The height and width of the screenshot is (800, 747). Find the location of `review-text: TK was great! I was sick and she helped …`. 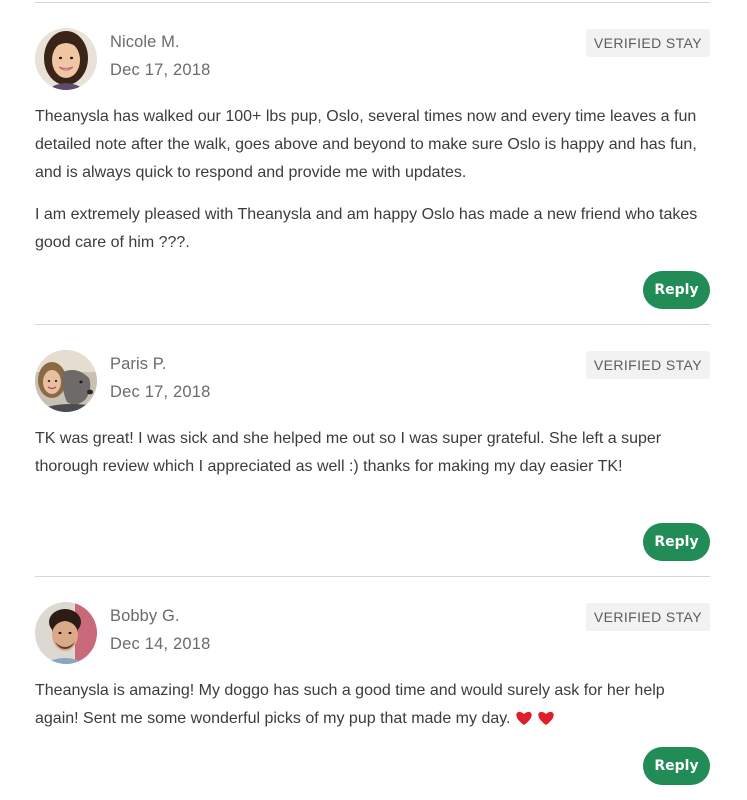

review-text: TK was great! I was sick and she helped … is located at coordinates (372, 453).